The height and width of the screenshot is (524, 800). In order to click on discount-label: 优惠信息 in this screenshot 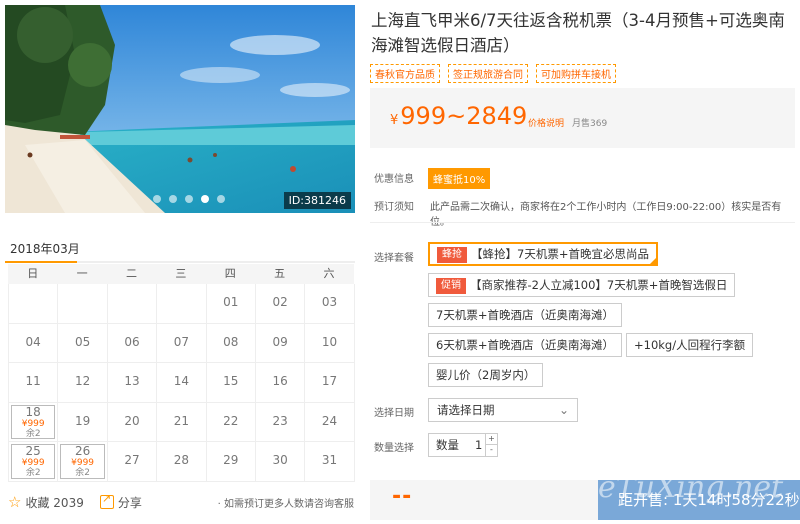, I will do `click(394, 179)`.